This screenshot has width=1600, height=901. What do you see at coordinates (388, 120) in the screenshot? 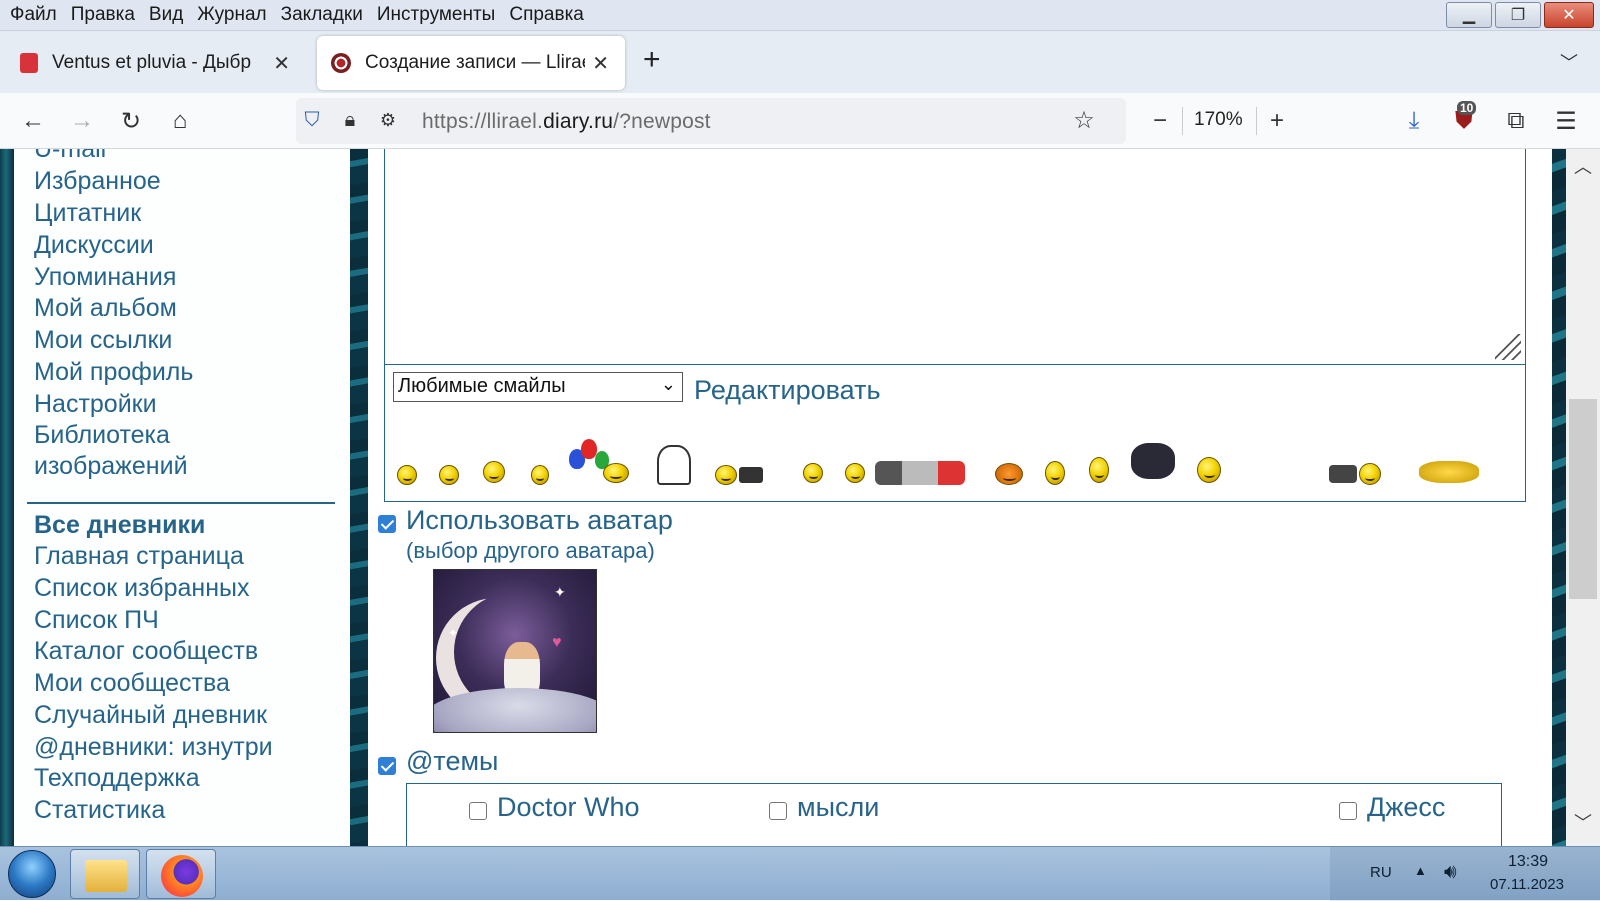
I see `permissions-icon: ⚙` at bounding box center [388, 120].